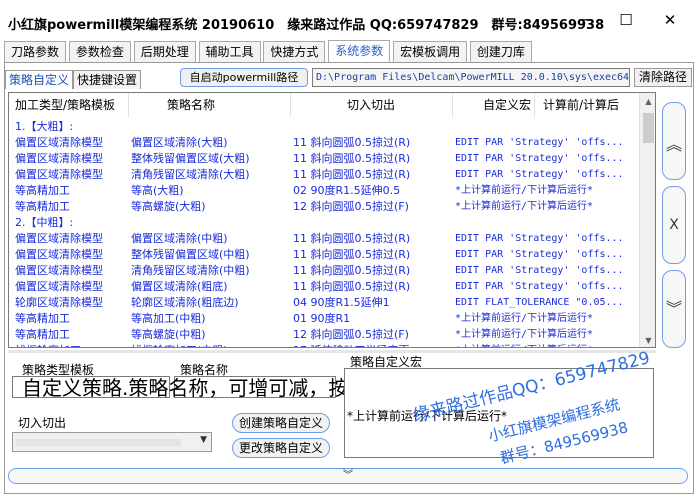 The height and width of the screenshot is (496, 700). Describe the element at coordinates (400, 105) in the screenshot. I see `header-lead-in-out: 切入切出` at that location.